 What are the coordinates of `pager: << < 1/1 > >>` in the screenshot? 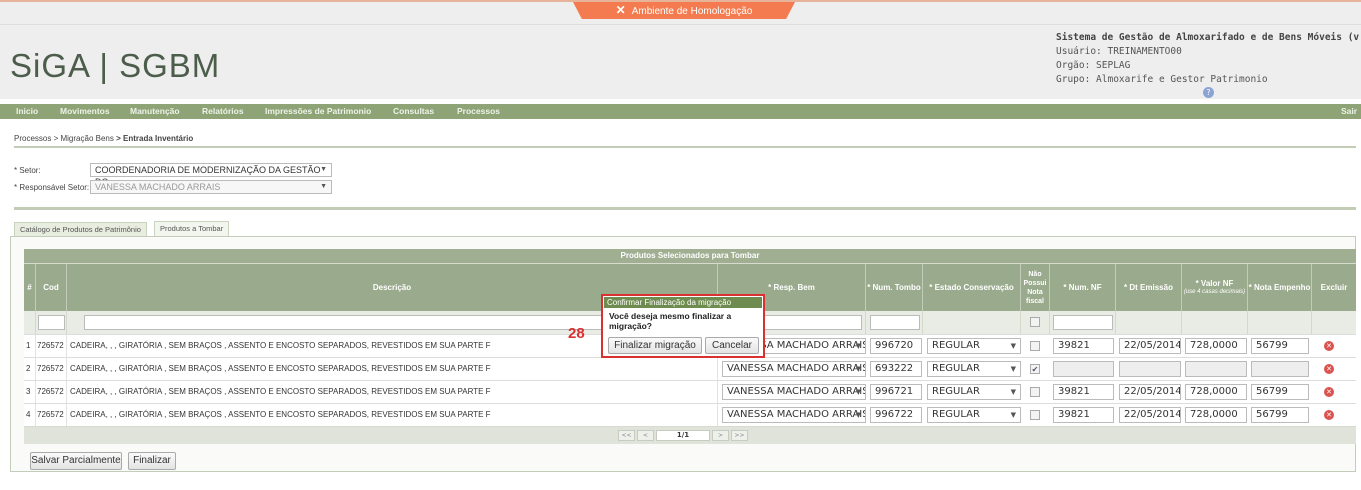 It's located at (690, 435).